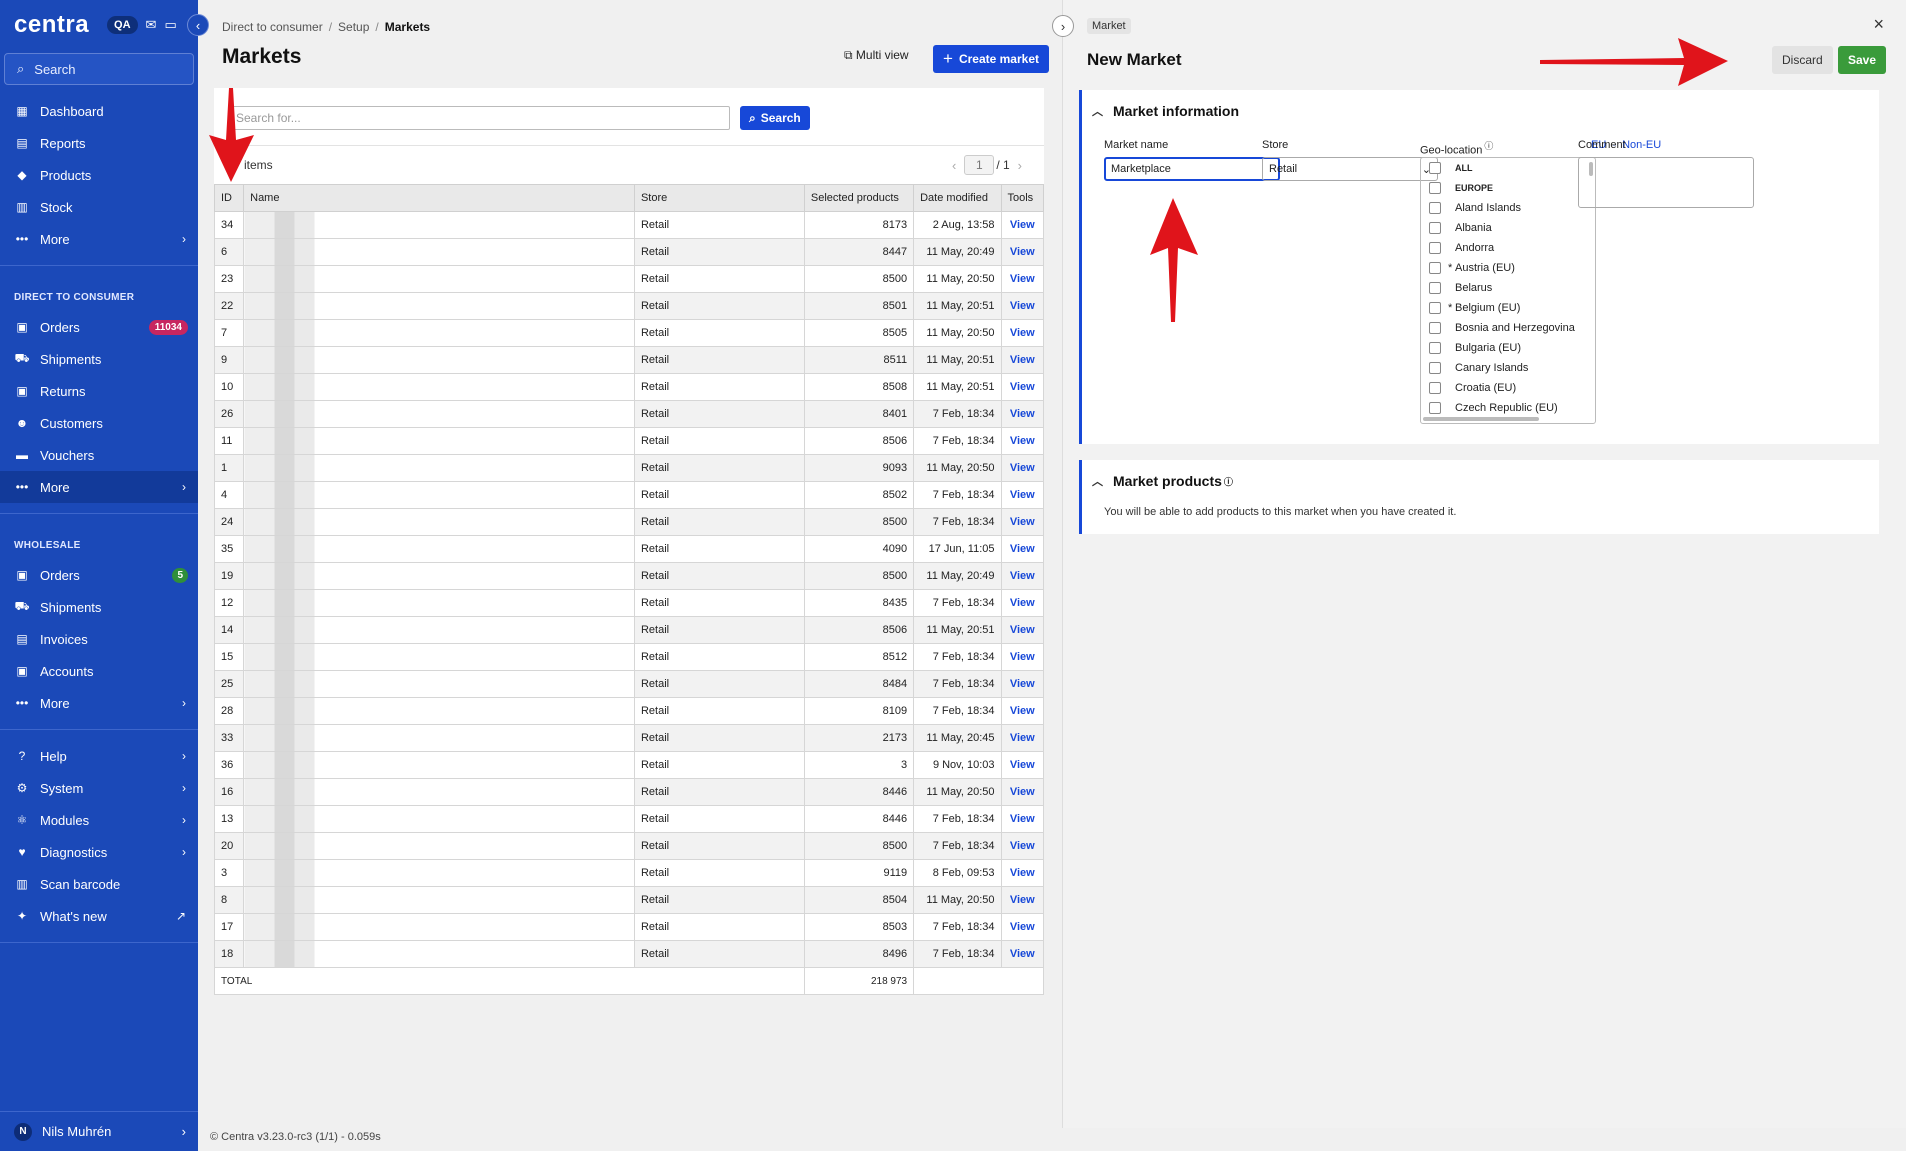 Image resolution: width=1906 pixels, height=1151 pixels. What do you see at coordinates (859, 198) in the screenshot?
I see `column-header-selected-products: Selected products` at bounding box center [859, 198].